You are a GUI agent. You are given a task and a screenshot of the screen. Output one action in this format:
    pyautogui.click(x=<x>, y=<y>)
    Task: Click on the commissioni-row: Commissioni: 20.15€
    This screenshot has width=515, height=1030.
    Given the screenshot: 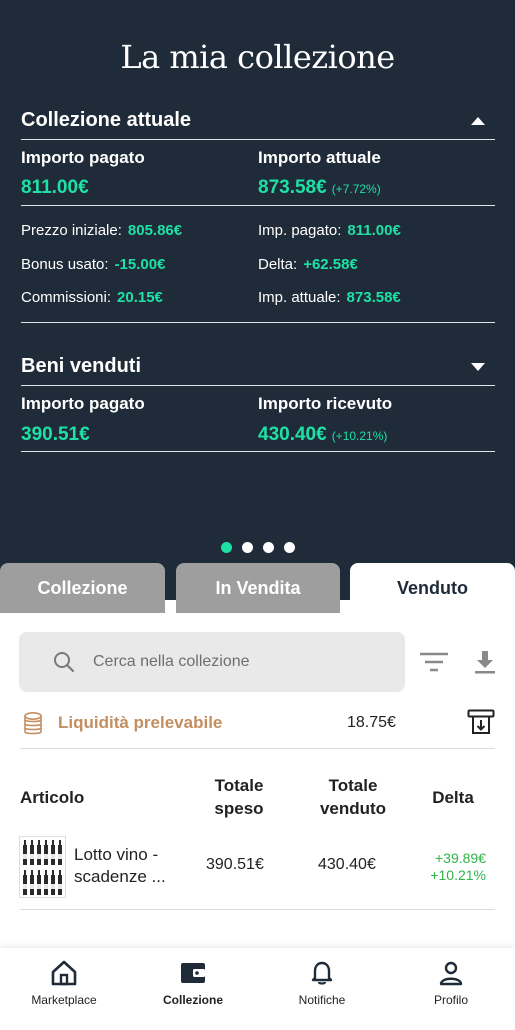 What is the action you would take?
    pyautogui.click(x=92, y=297)
    